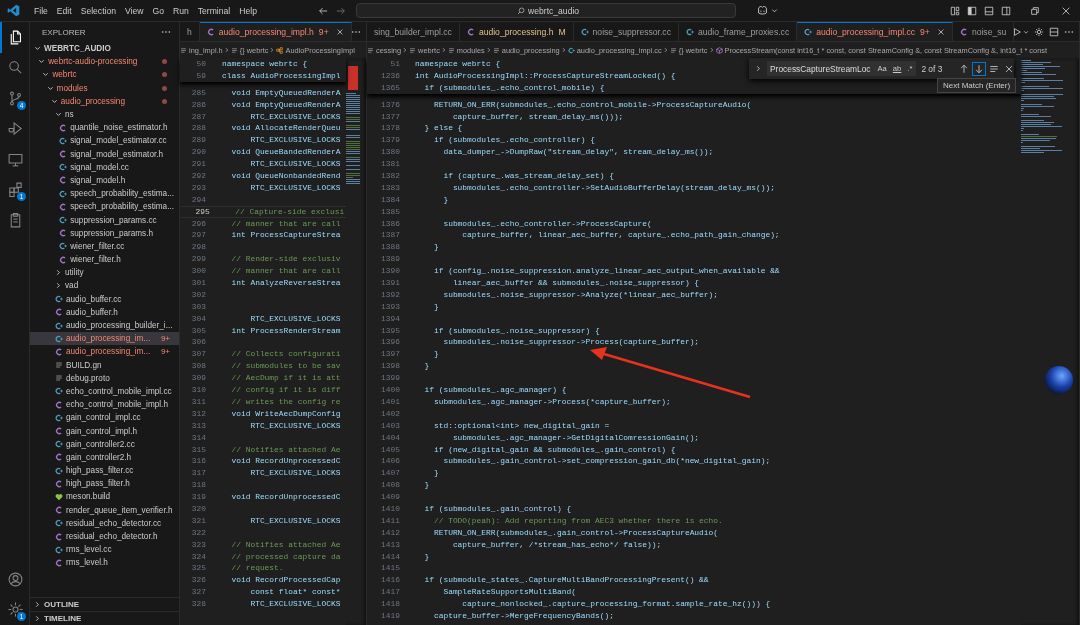 The width and height of the screenshot is (1080, 625). What do you see at coordinates (104, 88) in the screenshot?
I see `tree-item: modules` at bounding box center [104, 88].